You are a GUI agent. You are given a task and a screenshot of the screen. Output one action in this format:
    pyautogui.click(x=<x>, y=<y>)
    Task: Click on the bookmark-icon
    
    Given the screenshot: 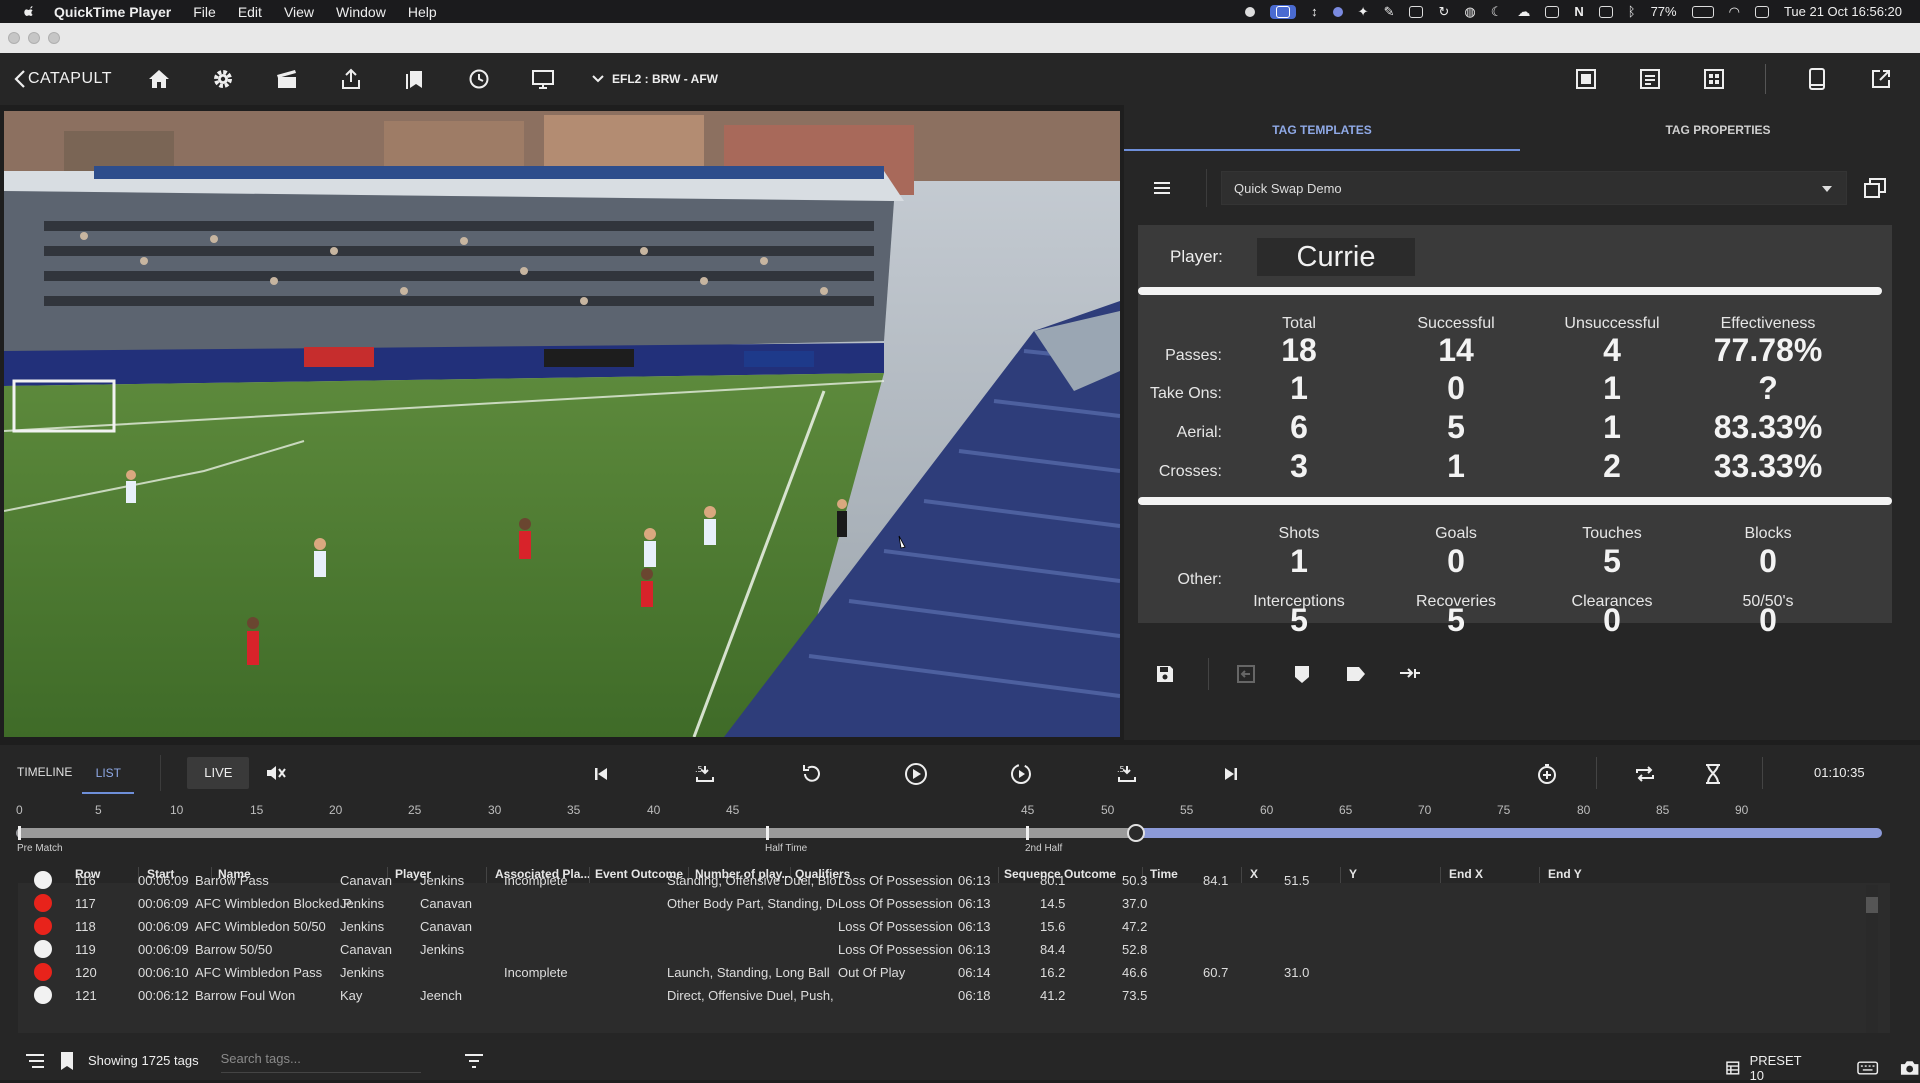 What is the action you would take?
    pyautogui.click(x=67, y=1061)
    